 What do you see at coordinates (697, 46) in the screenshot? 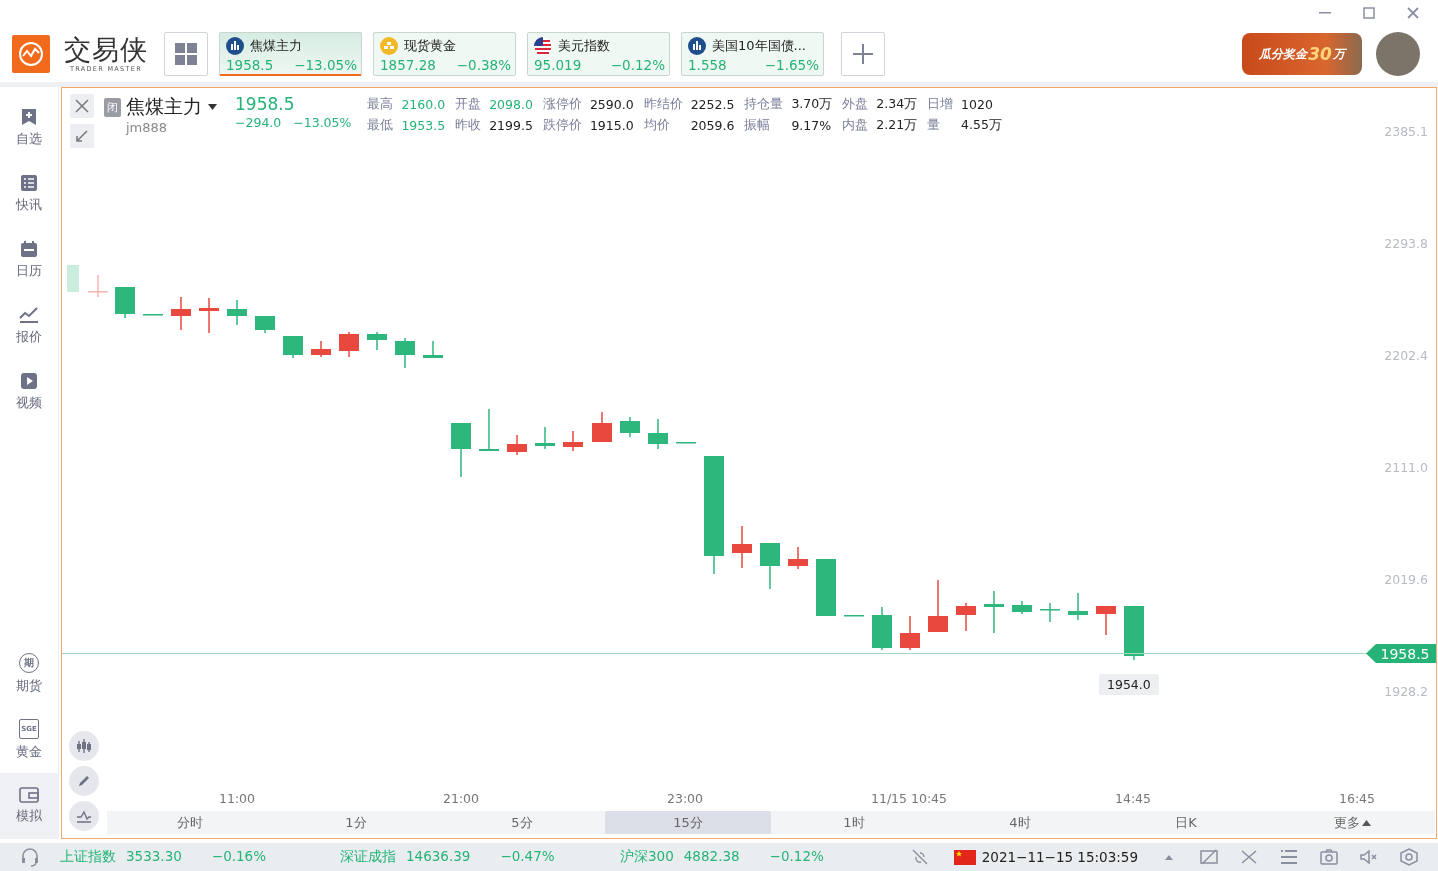
I see `bar-chart-icon` at bounding box center [697, 46].